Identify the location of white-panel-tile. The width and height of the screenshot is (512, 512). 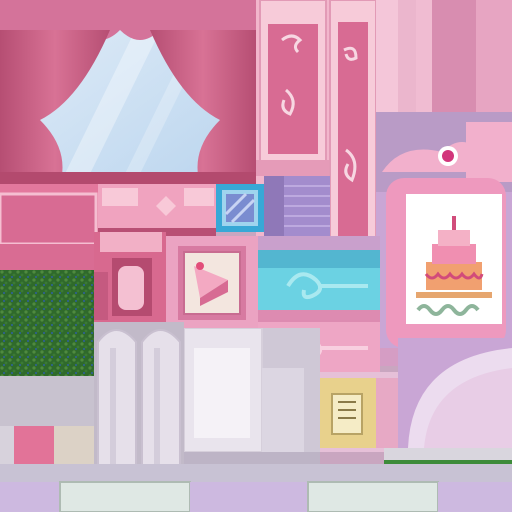
(251, 395).